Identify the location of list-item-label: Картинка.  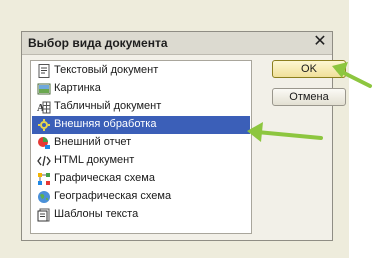
(77, 88).